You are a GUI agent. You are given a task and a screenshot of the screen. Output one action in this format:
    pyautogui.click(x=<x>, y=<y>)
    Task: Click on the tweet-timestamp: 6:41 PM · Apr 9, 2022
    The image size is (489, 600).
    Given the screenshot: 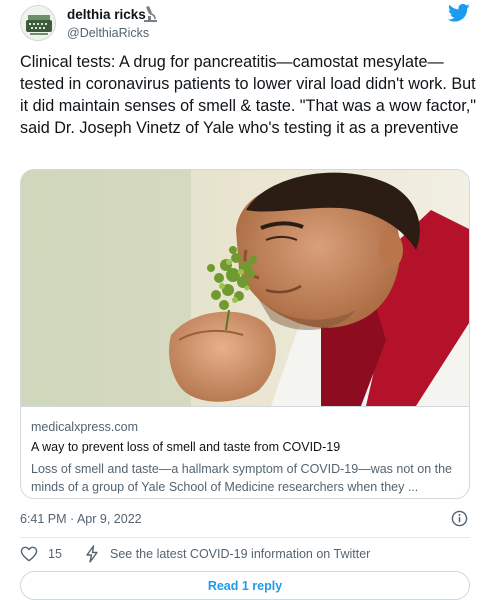 What is the action you would take?
    pyautogui.click(x=81, y=519)
    